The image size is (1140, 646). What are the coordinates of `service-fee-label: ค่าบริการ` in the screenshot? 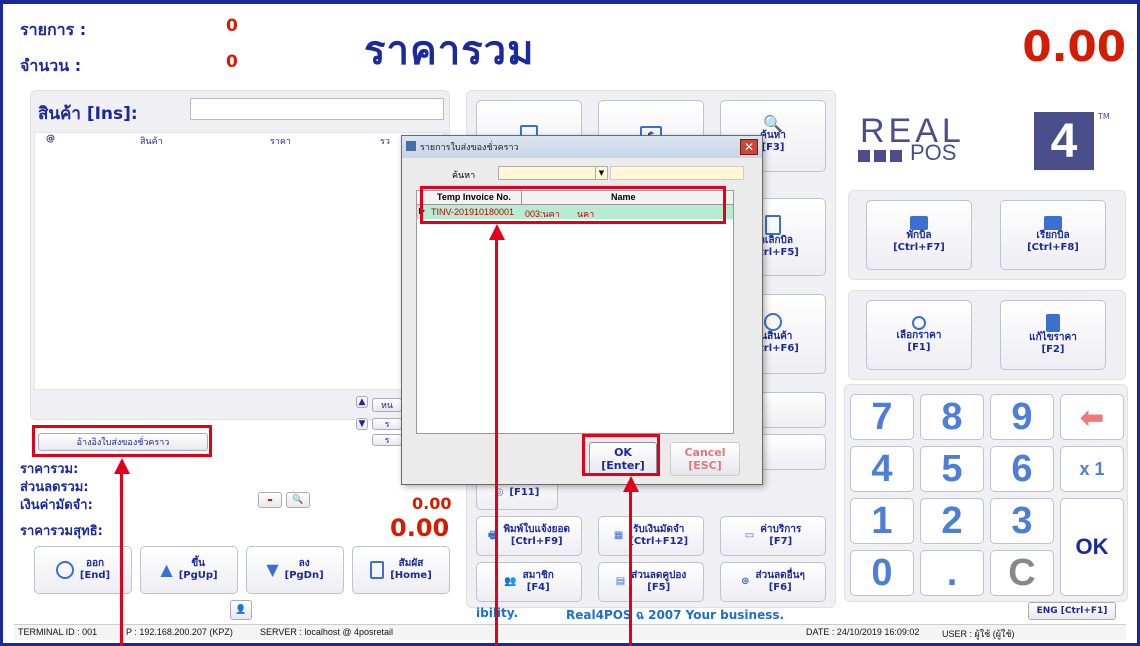 It's located at (781, 529).